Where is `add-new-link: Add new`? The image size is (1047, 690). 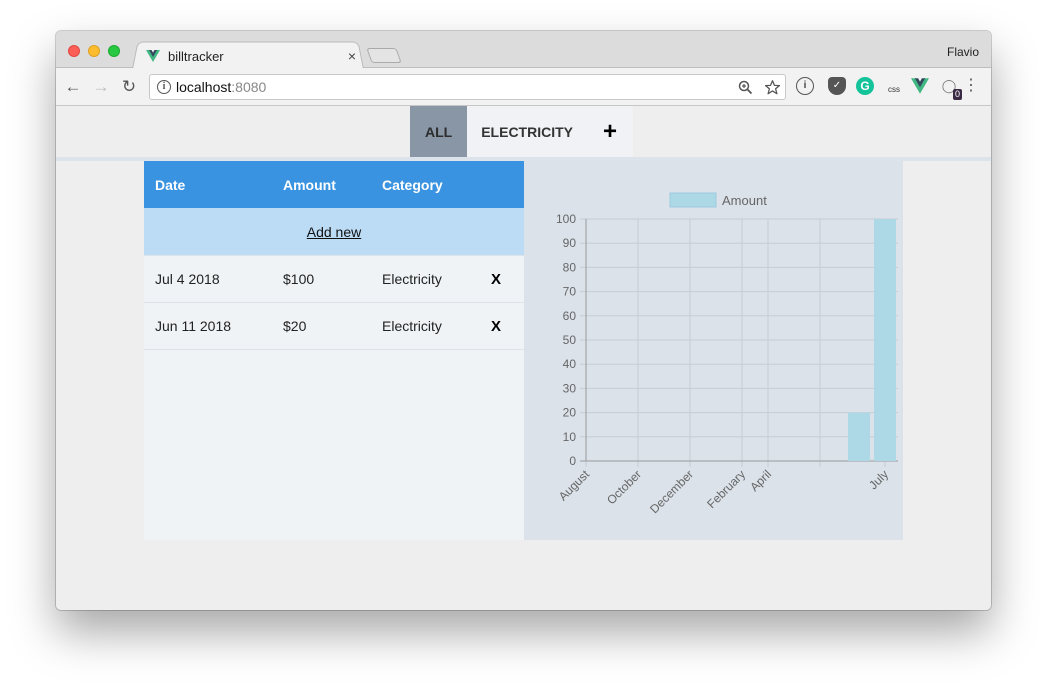
add-new-link: Add new is located at coordinates (334, 232).